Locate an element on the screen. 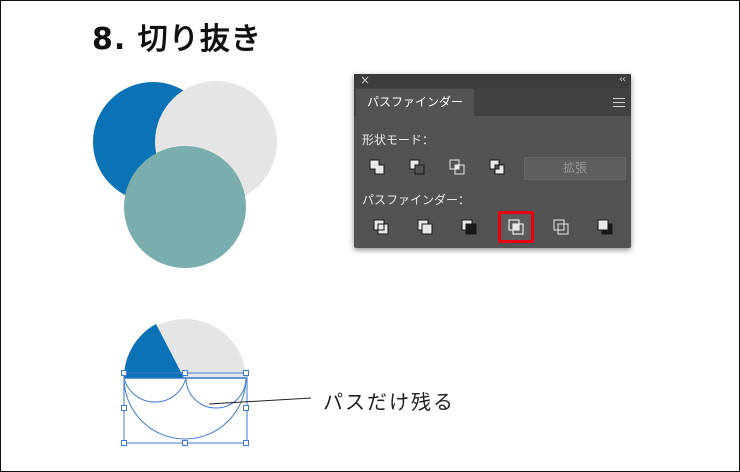 This screenshot has width=740, height=472. bounding-box is located at coordinates (185, 408).